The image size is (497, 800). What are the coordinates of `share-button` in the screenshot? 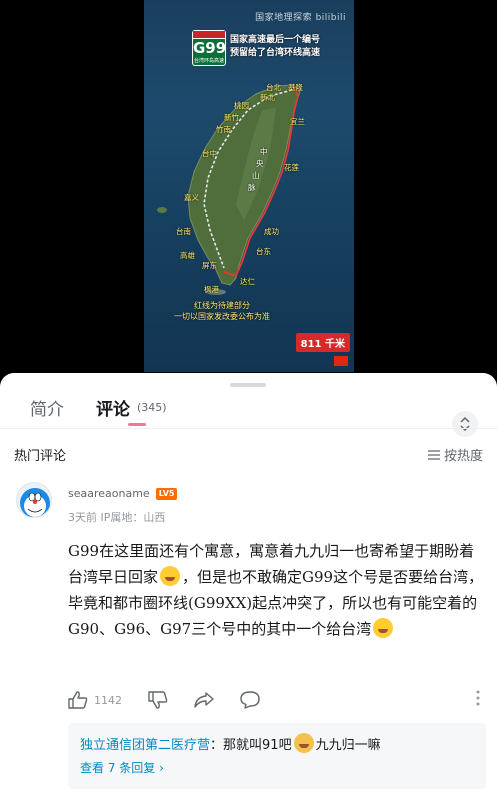 It's located at (204, 700).